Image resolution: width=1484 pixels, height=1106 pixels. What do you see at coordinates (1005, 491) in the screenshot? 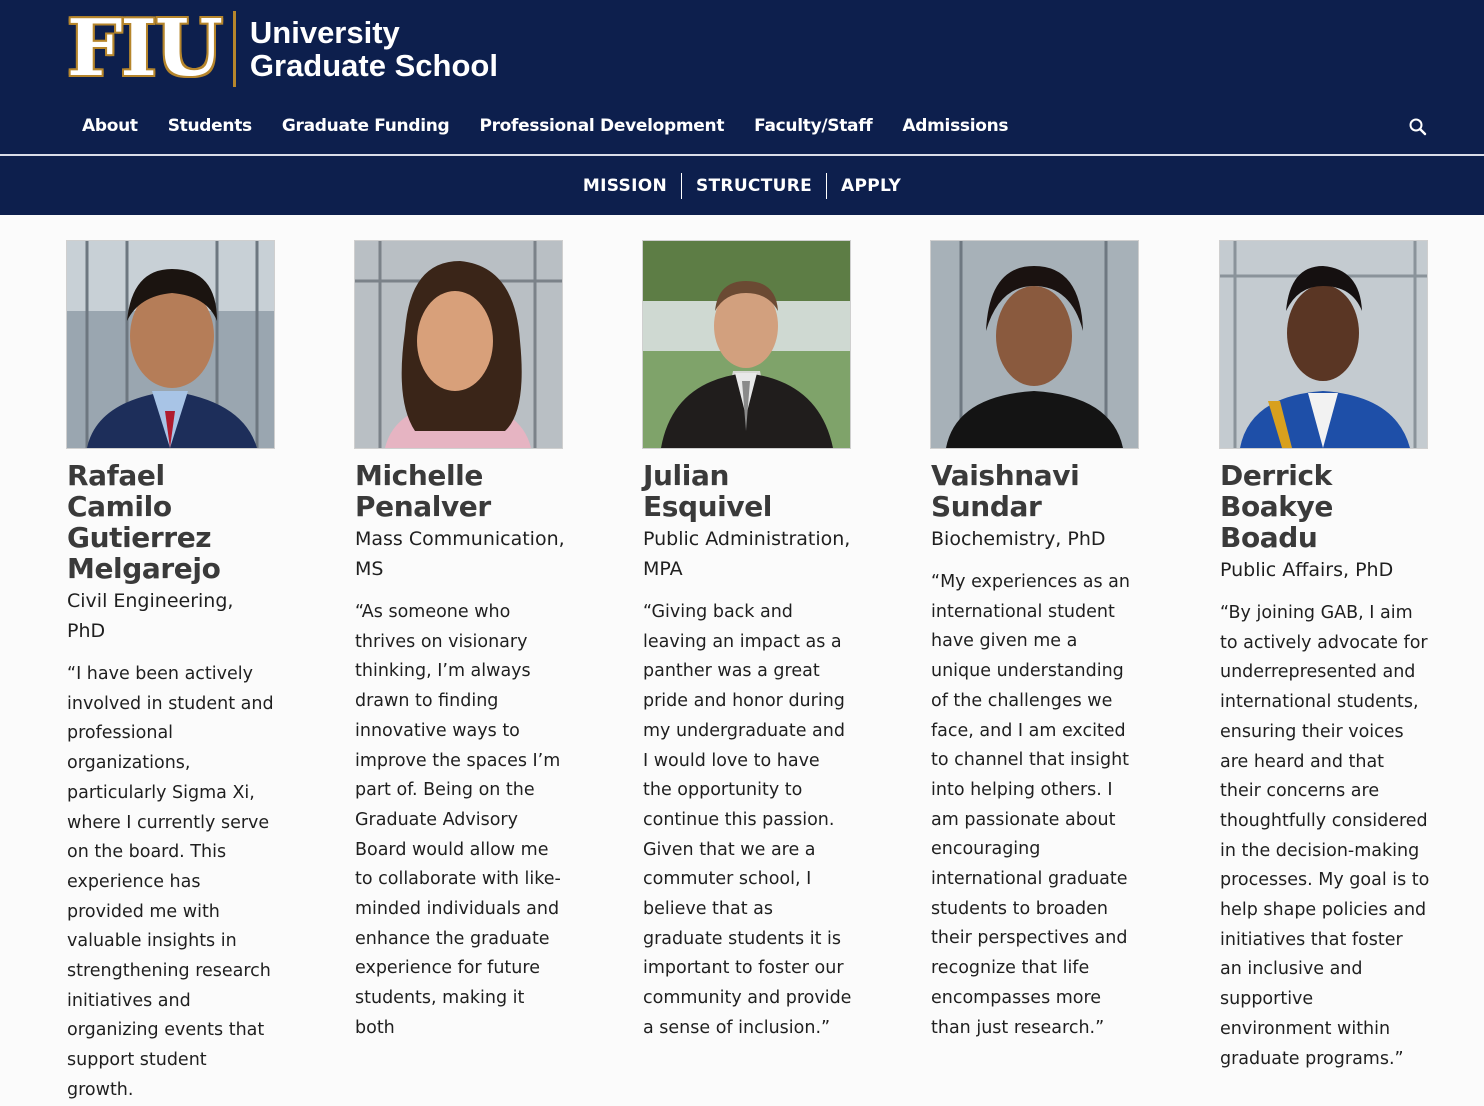
I see `member-name: Vaishnavi Sundar` at bounding box center [1005, 491].